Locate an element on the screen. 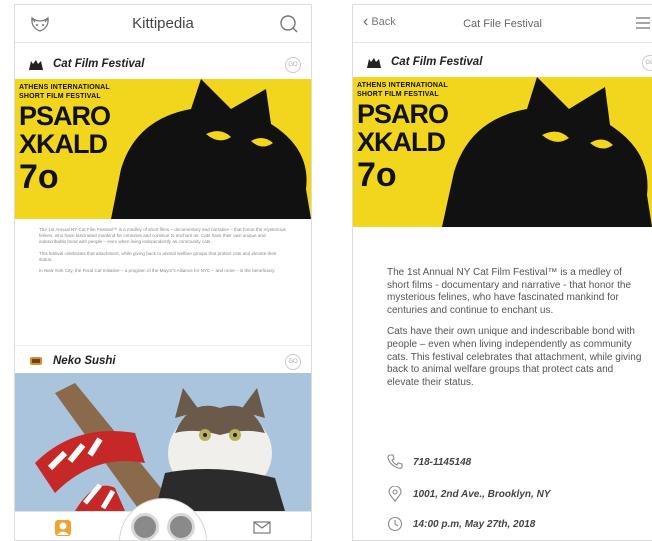 This screenshot has width=652, height=541. tab-bar is located at coordinates (163, 519).